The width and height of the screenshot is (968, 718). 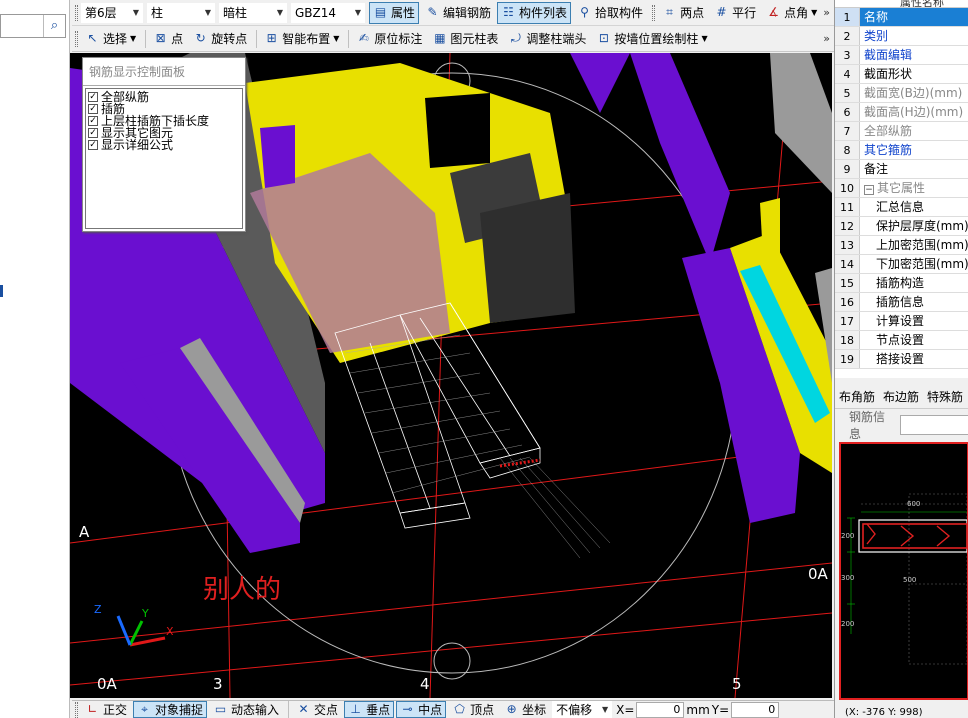 What do you see at coordinates (525, 709) in the screenshot?
I see `coordinate-snap: ⊕ 坐标` at bounding box center [525, 709].